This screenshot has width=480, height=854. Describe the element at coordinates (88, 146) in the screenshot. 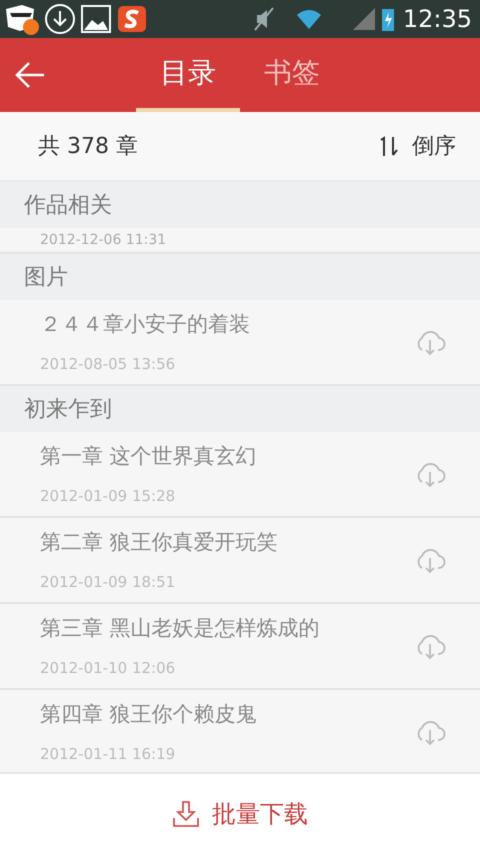

I see `chapter-count: 共 378 章` at that location.